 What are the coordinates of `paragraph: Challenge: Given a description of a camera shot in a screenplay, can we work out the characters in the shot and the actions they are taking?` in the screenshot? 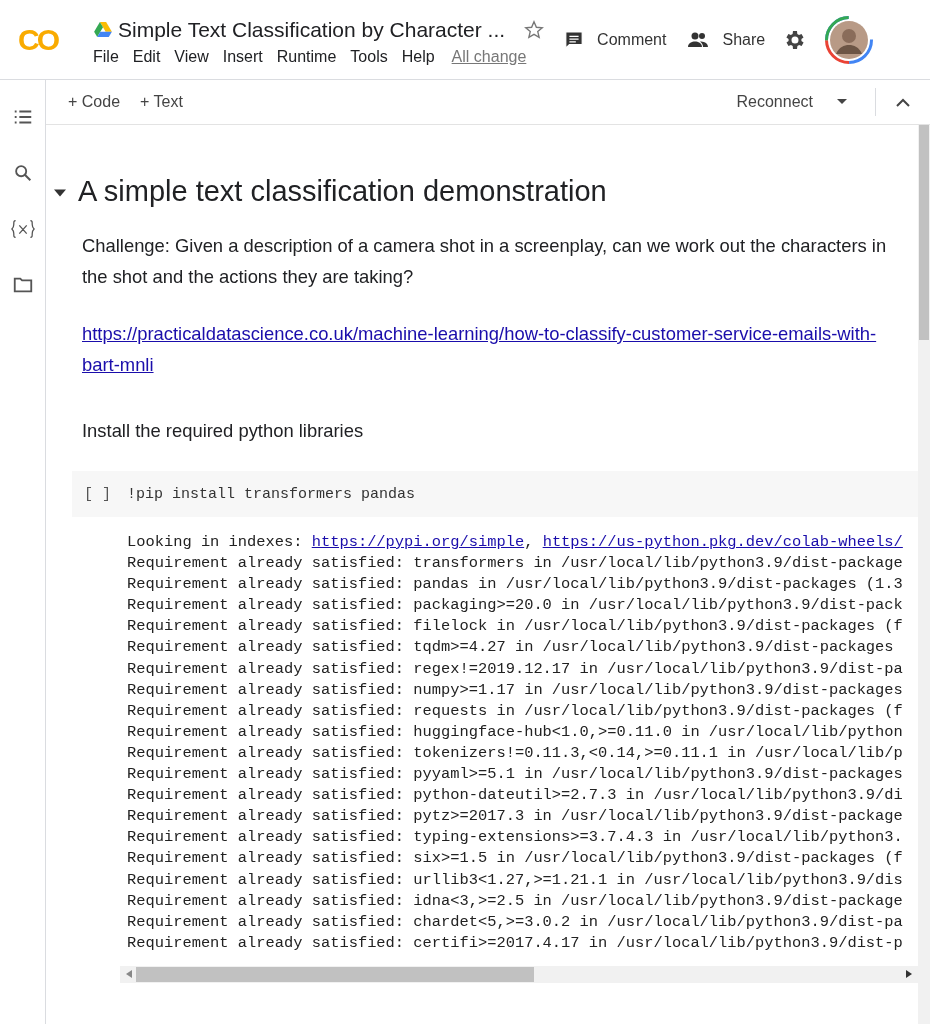 It's located at (485, 261).